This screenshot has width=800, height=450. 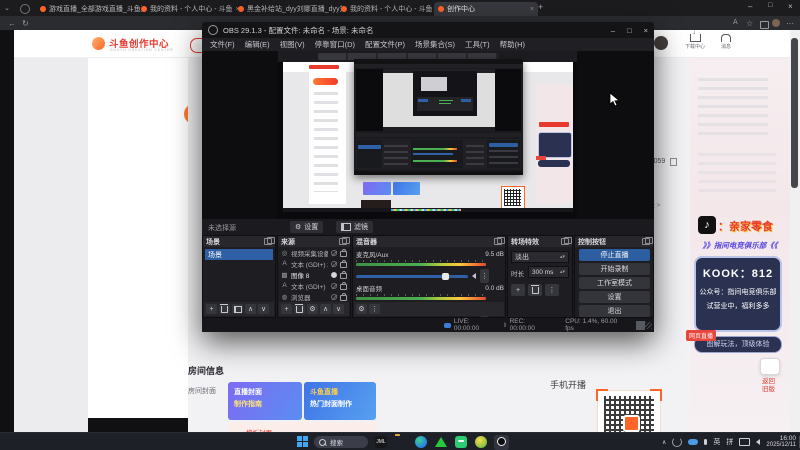 I want to click on menu-help: 帮助(H), so click(x=512, y=44).